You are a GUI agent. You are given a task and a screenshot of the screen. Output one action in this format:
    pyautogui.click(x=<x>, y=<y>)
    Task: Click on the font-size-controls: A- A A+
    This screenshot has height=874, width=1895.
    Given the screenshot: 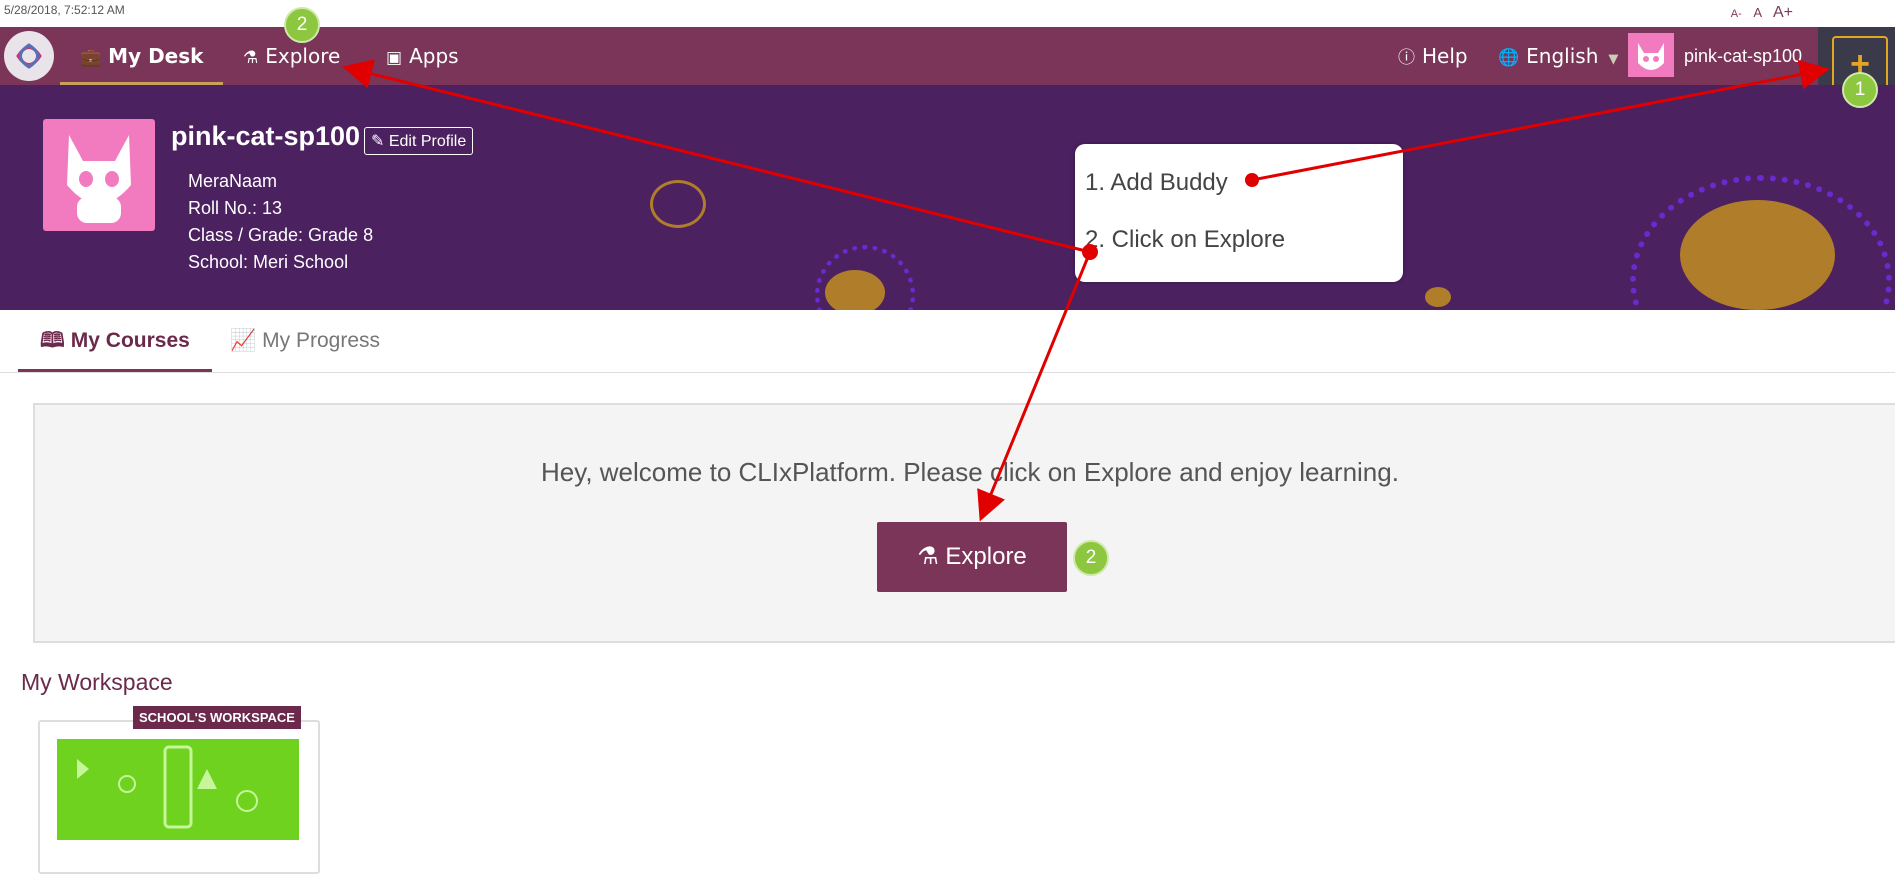 What is the action you would take?
    pyautogui.click(x=1758, y=13)
    